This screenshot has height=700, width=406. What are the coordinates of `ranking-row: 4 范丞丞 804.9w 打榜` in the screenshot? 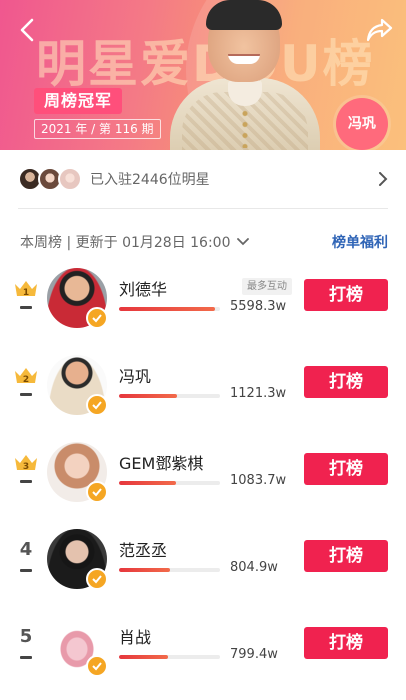 It's located at (203, 561).